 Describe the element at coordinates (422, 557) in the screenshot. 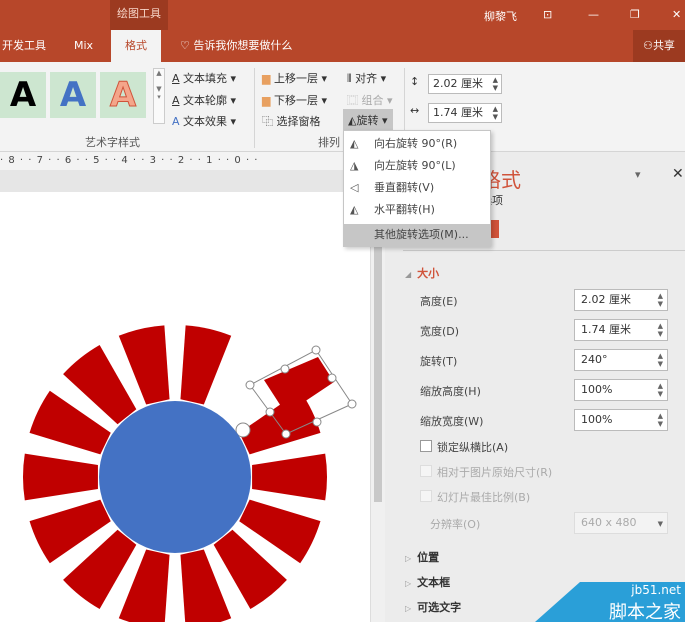

I see `section-position: ▷ 位置` at that location.